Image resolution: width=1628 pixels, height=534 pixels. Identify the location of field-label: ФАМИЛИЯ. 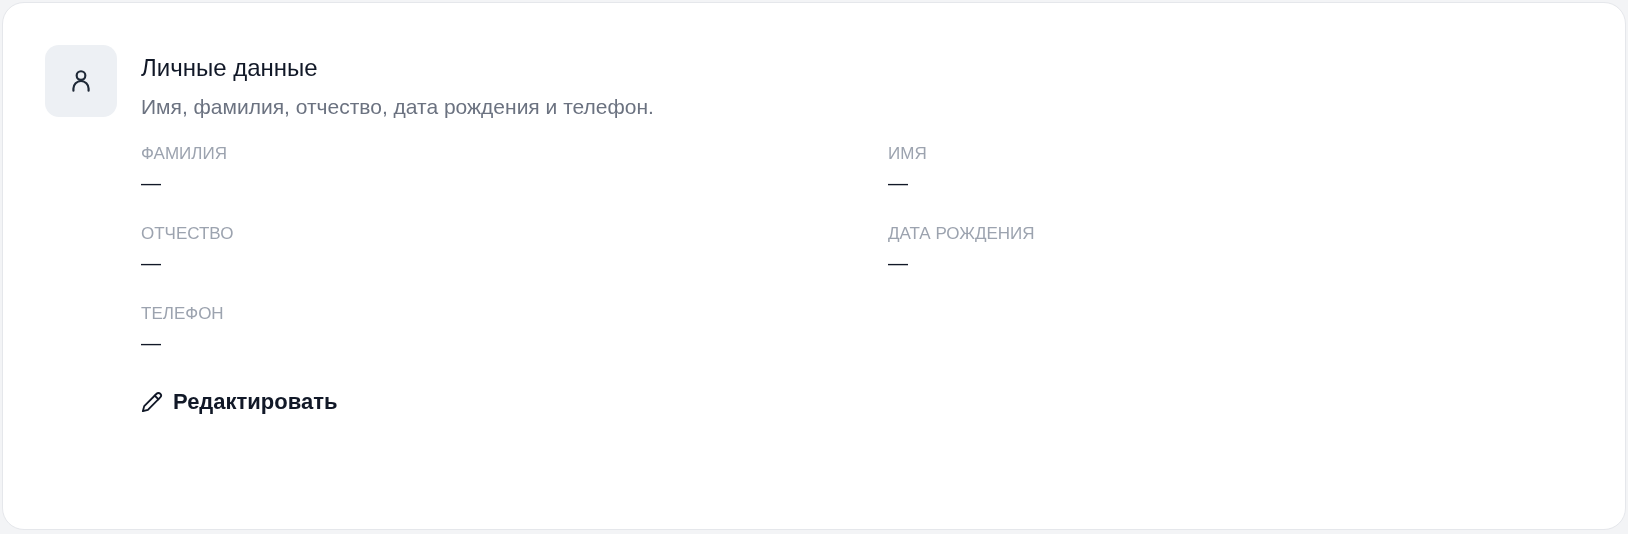
(184, 154).